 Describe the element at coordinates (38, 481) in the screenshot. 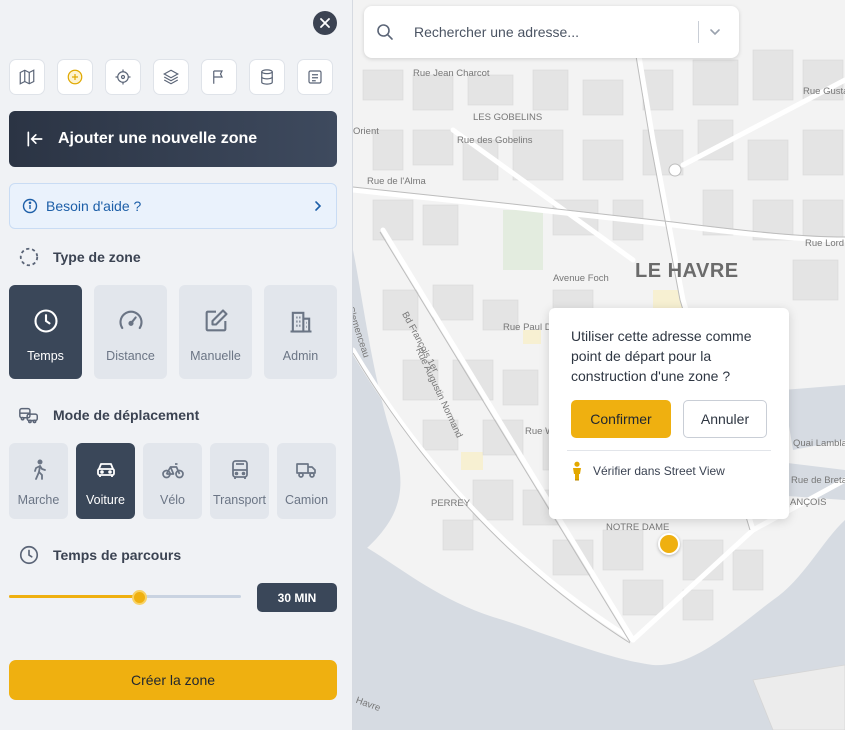

I see `travel-mode-marche: Marche` at that location.